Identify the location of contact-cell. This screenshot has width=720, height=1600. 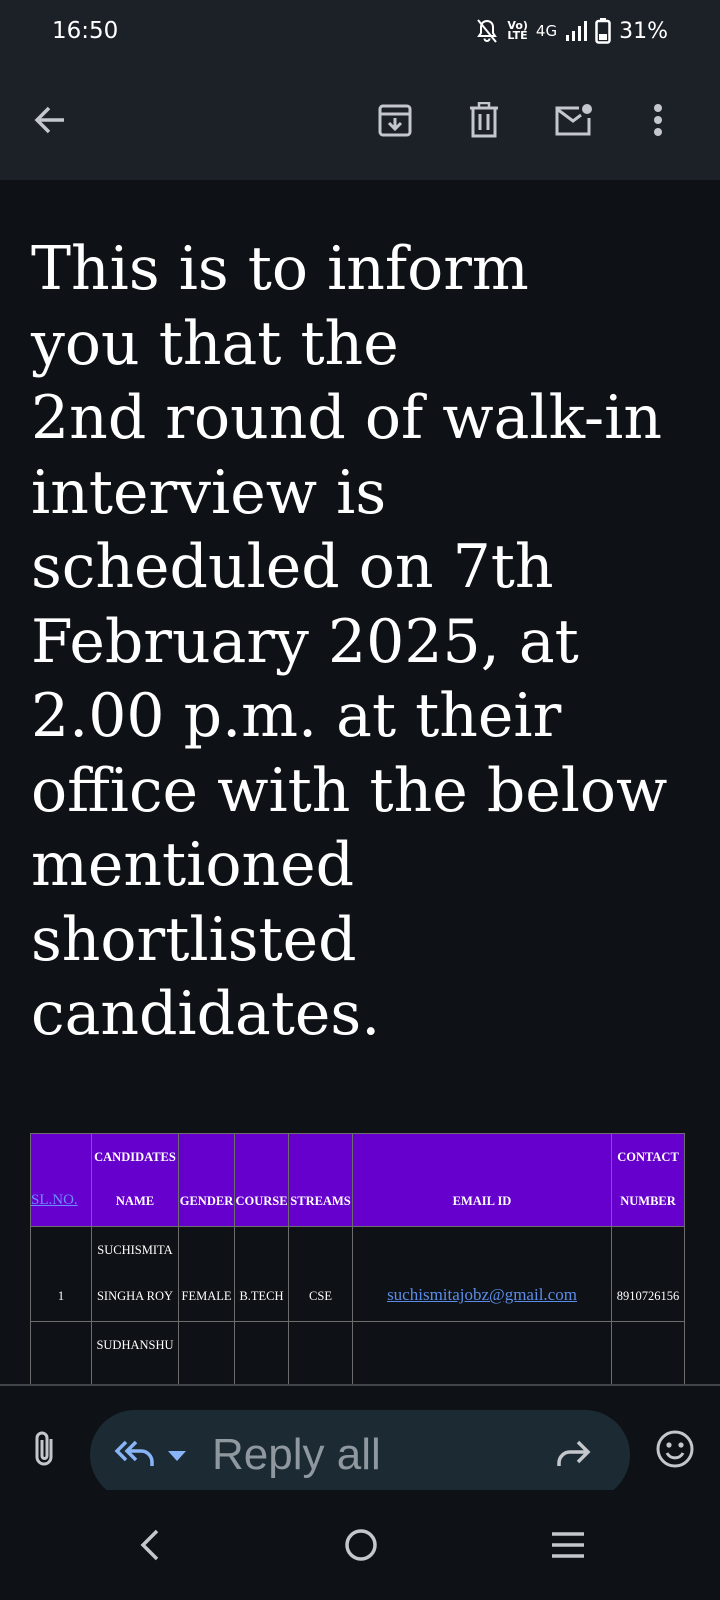
(648, 1352).